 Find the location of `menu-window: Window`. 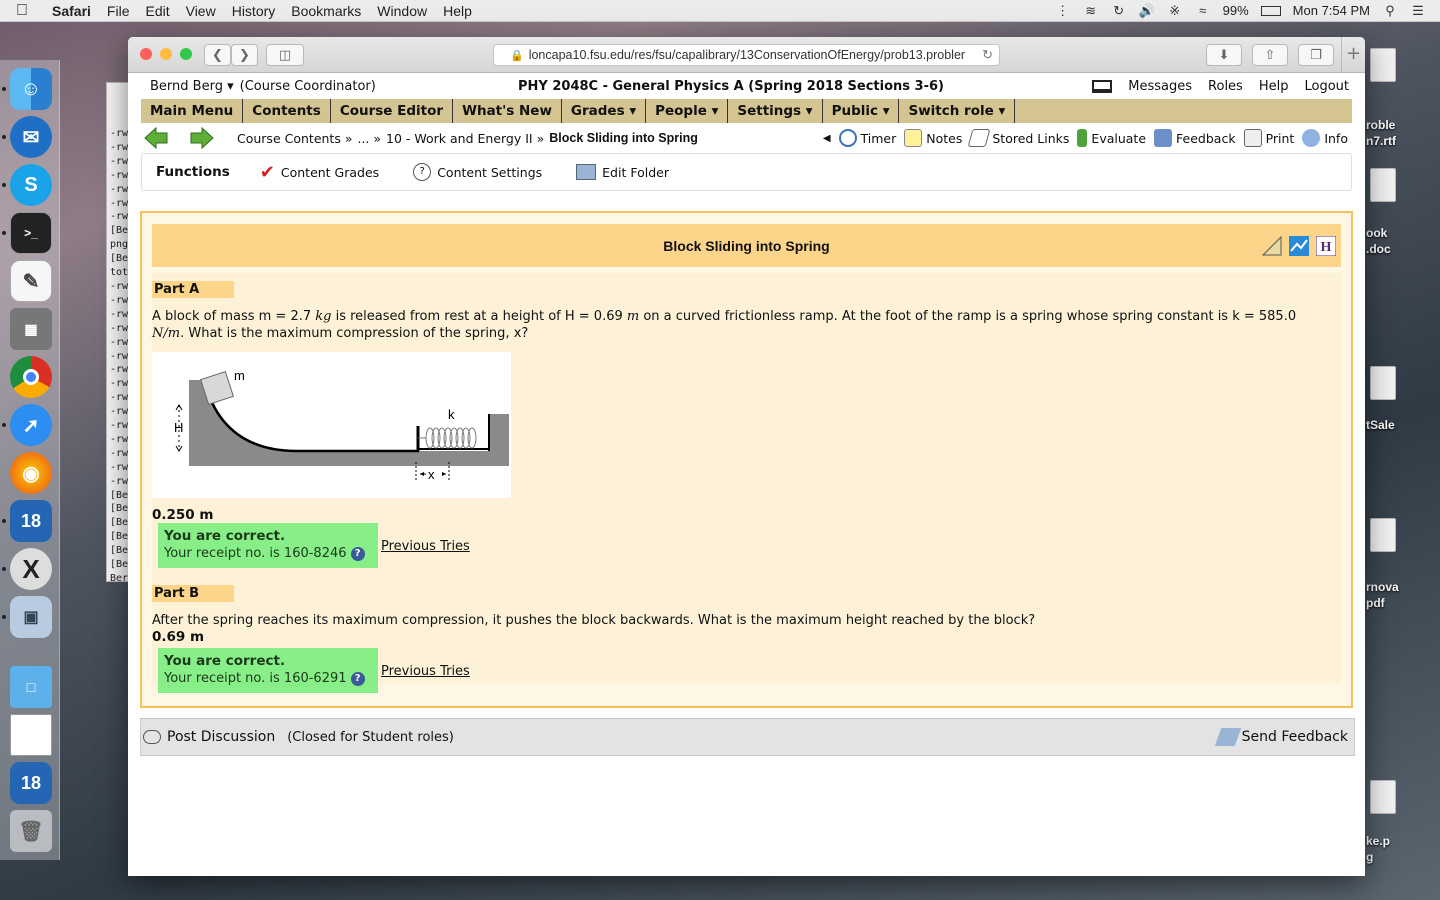

menu-window: Window is located at coordinates (402, 11).